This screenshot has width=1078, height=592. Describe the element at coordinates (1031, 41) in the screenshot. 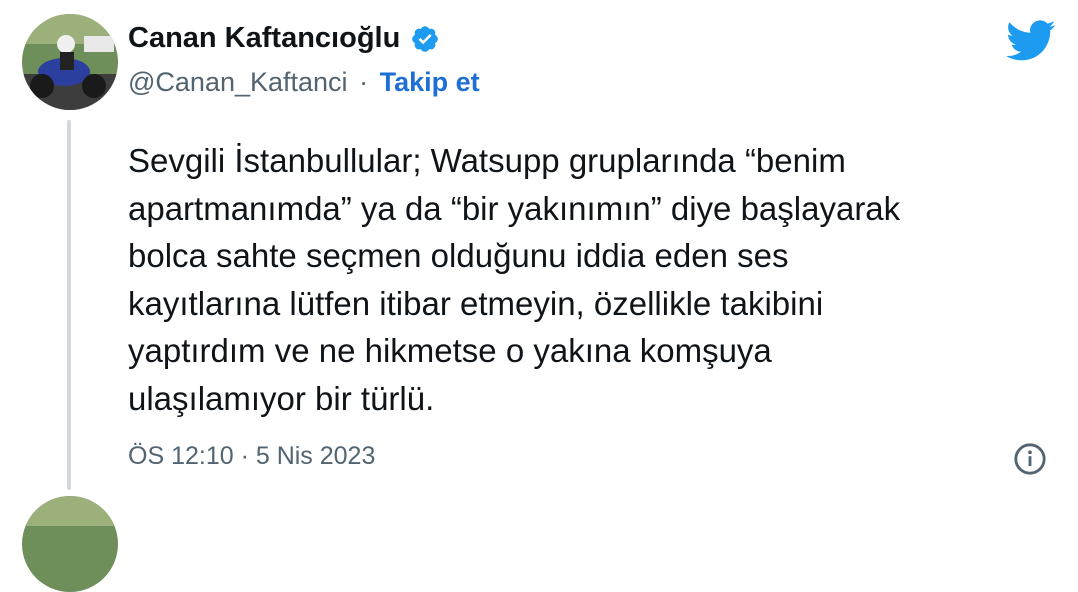

I see `twitter-bird-icon` at that location.